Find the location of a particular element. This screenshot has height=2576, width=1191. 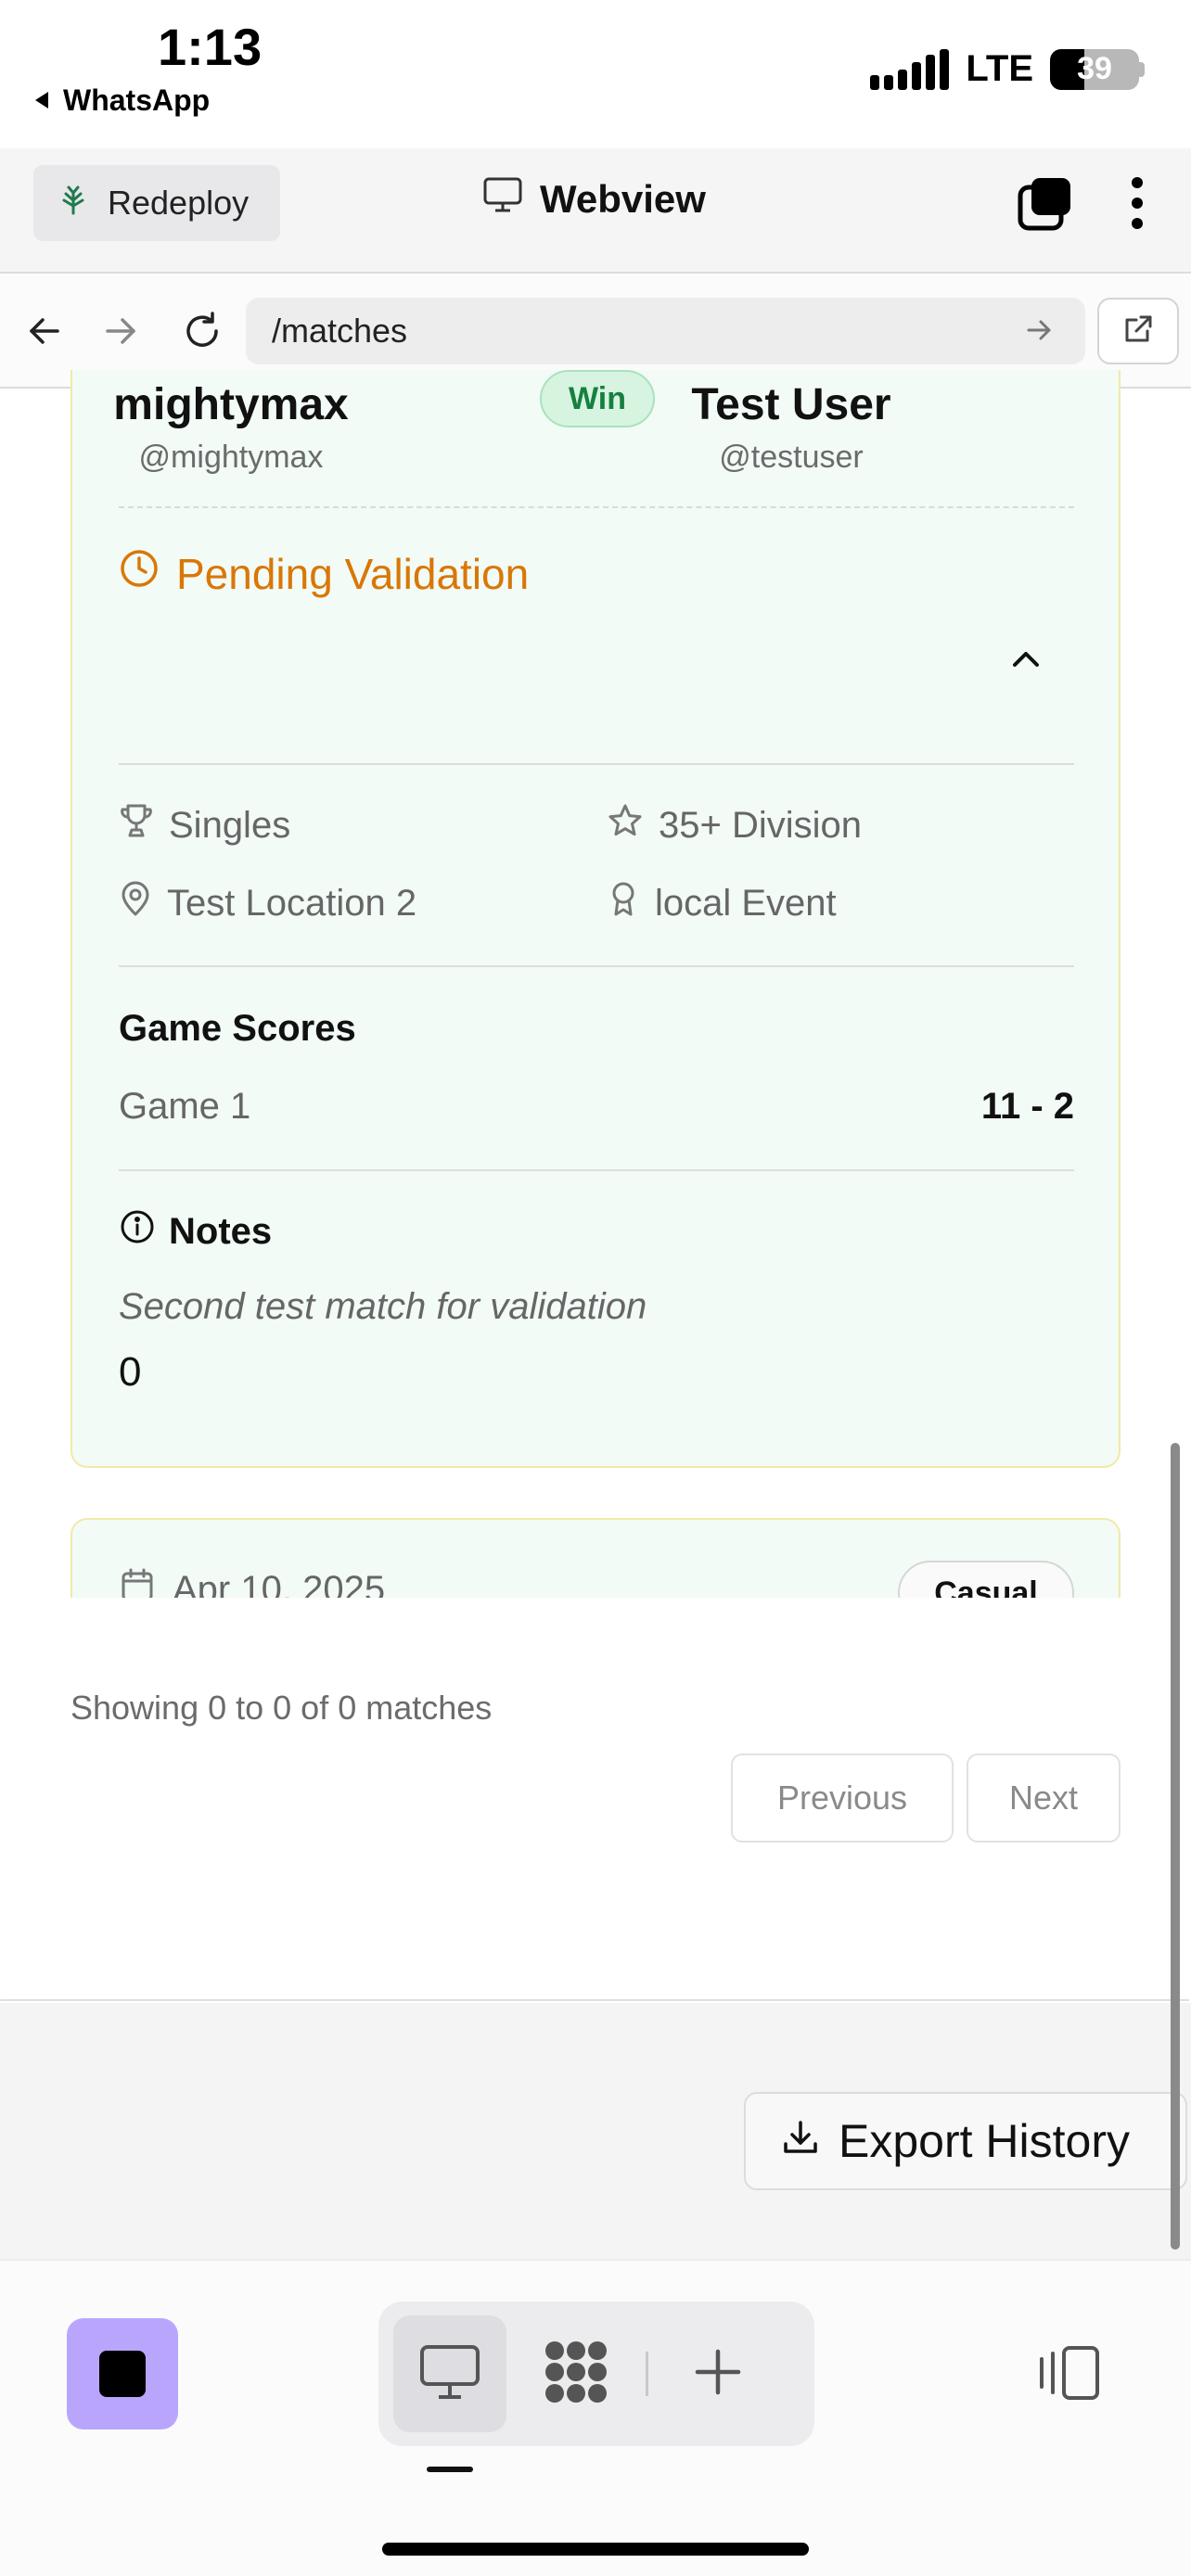

player-one-handle: @mightymax is located at coordinates (231, 457).